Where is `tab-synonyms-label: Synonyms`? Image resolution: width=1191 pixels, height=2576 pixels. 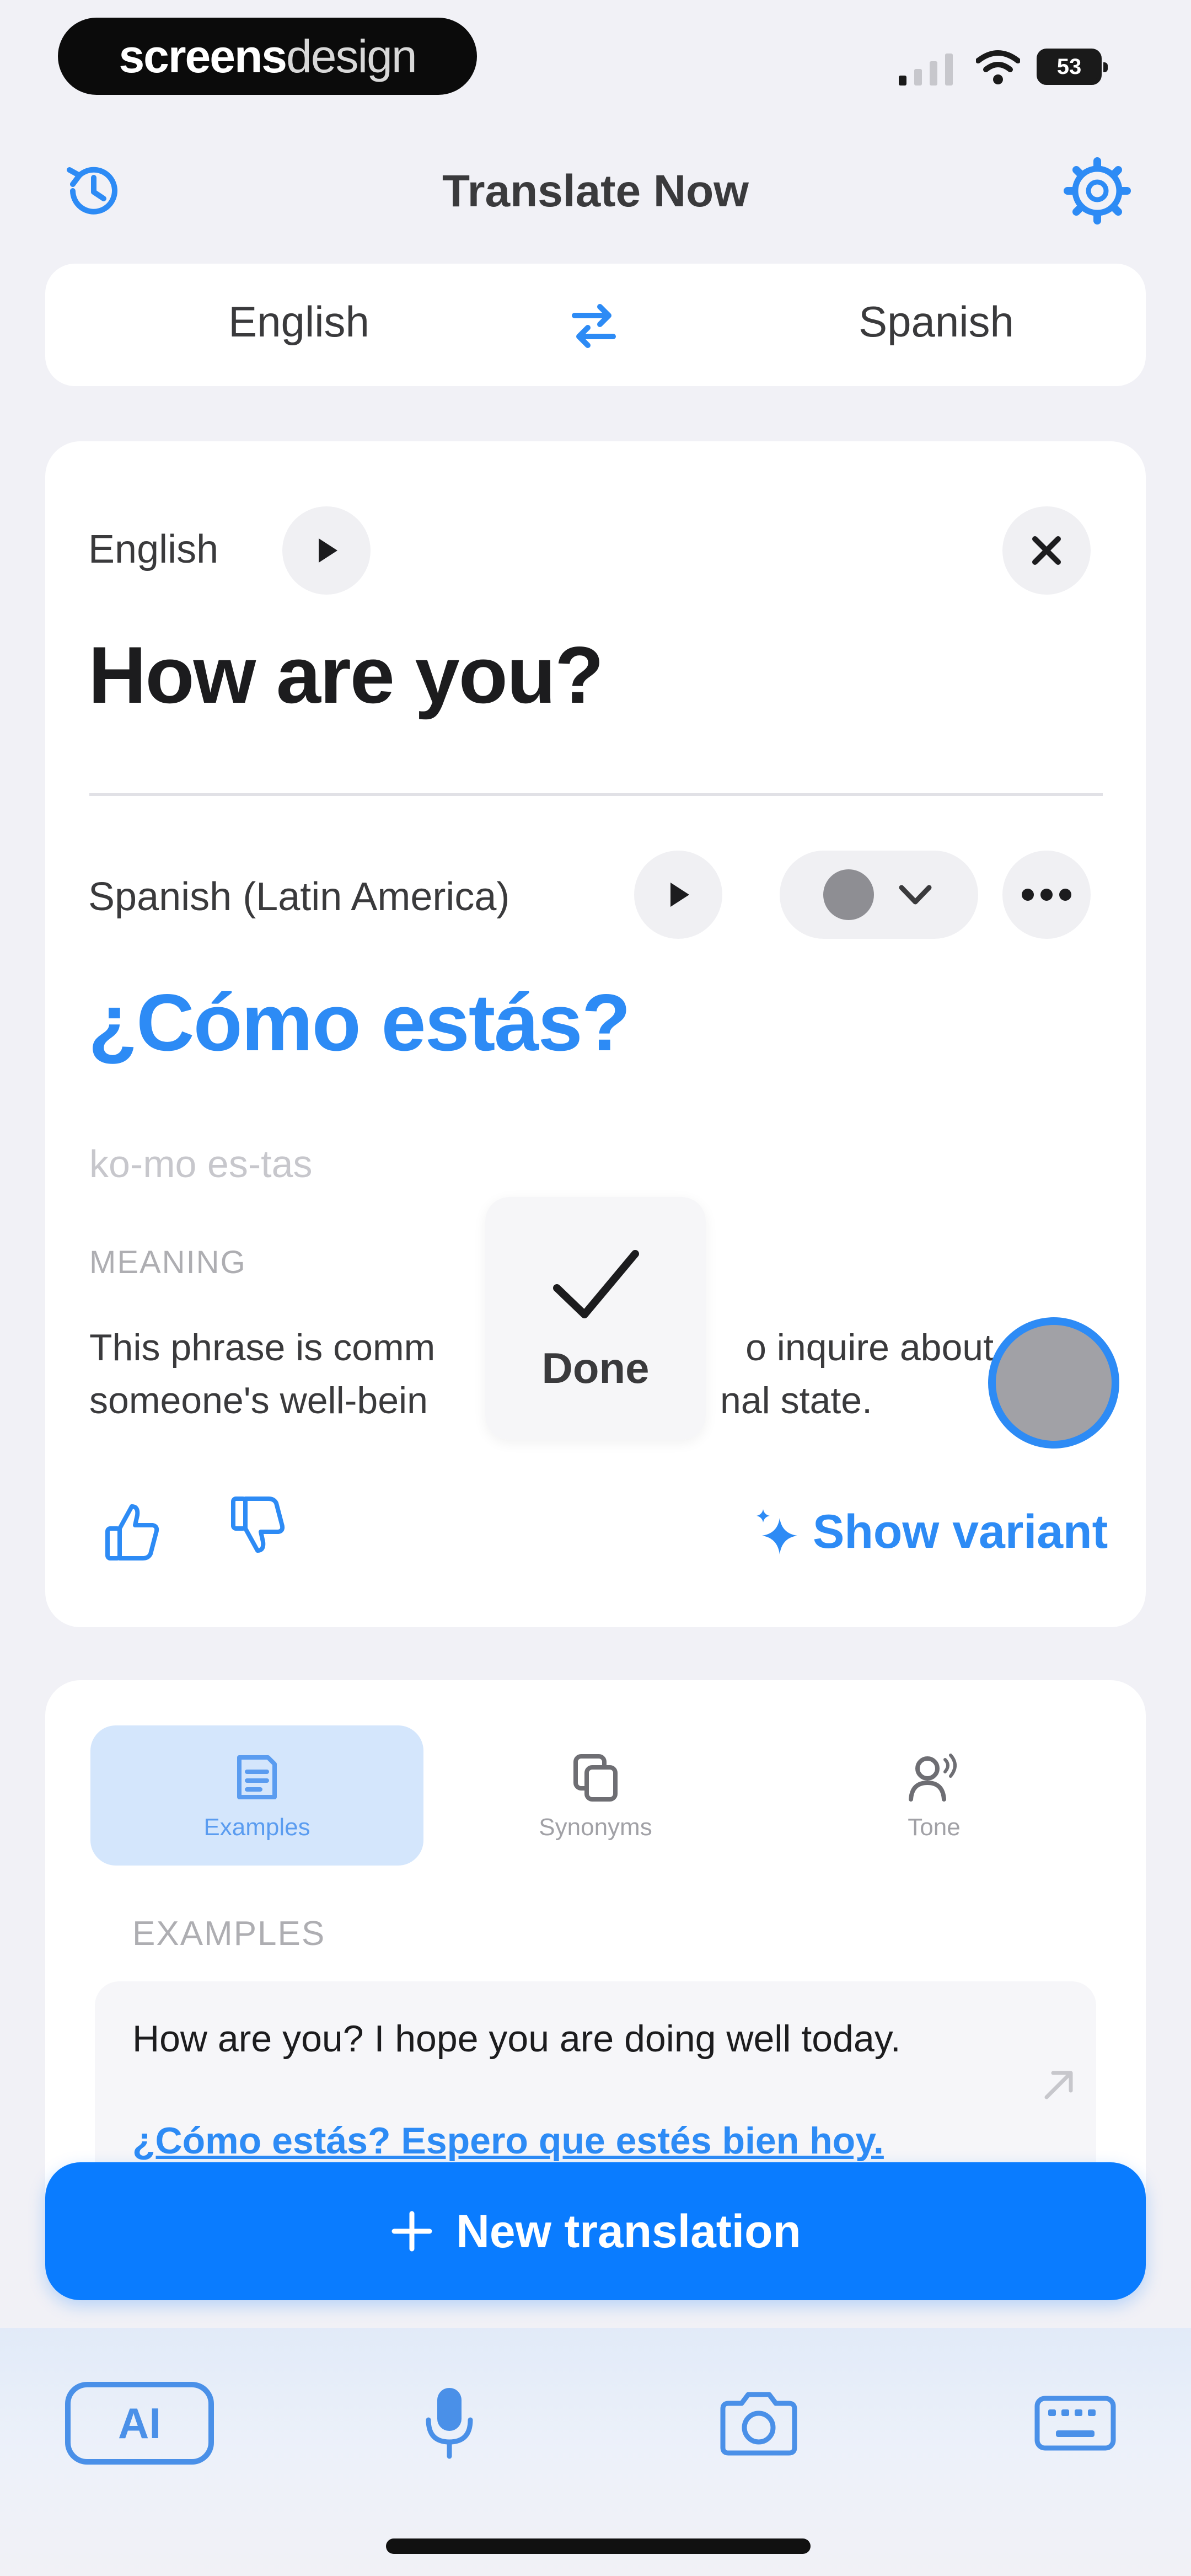
tab-synonyms-label: Synonyms is located at coordinates (595, 1827).